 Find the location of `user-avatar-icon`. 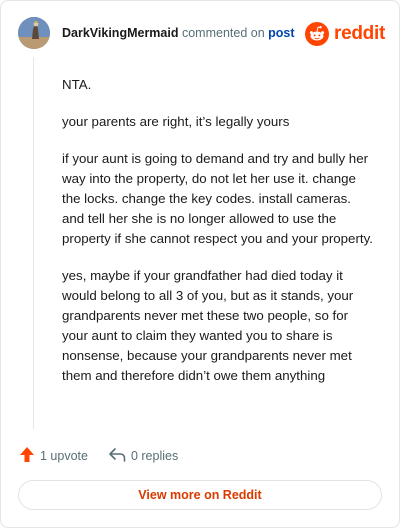

user-avatar-icon is located at coordinates (34, 33).